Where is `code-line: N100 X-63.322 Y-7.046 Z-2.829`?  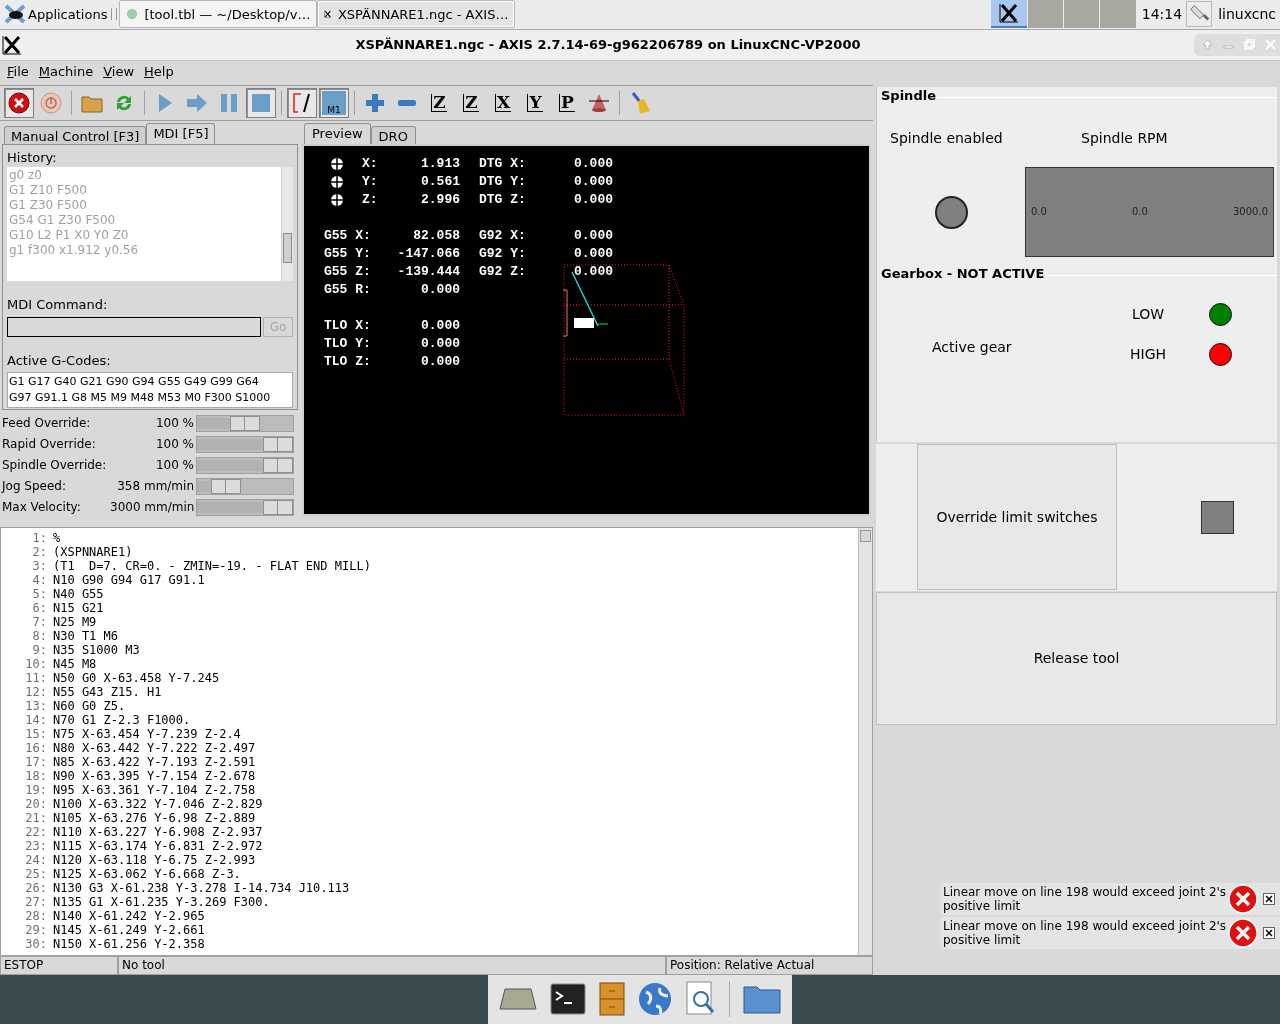
code-line: N100 X-63.322 Y-7.046 Z-2.829 is located at coordinates (158, 803).